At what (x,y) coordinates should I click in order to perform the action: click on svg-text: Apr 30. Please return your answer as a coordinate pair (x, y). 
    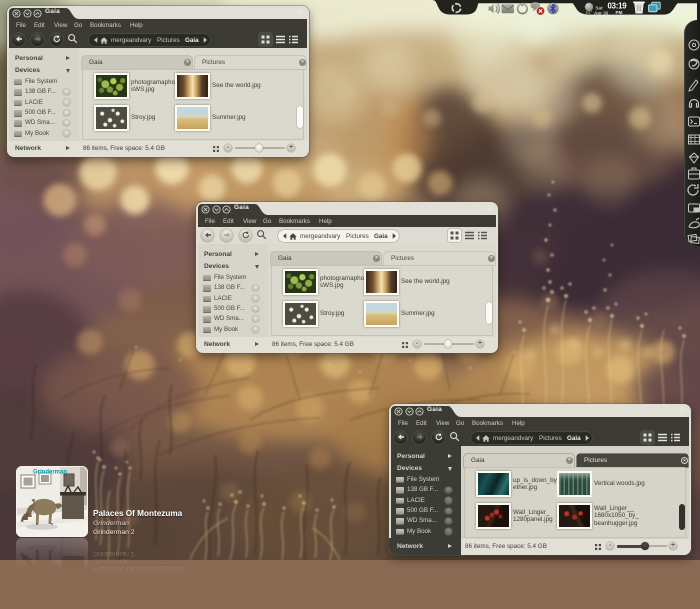
    Looking at the image, I should click on (601, 12).